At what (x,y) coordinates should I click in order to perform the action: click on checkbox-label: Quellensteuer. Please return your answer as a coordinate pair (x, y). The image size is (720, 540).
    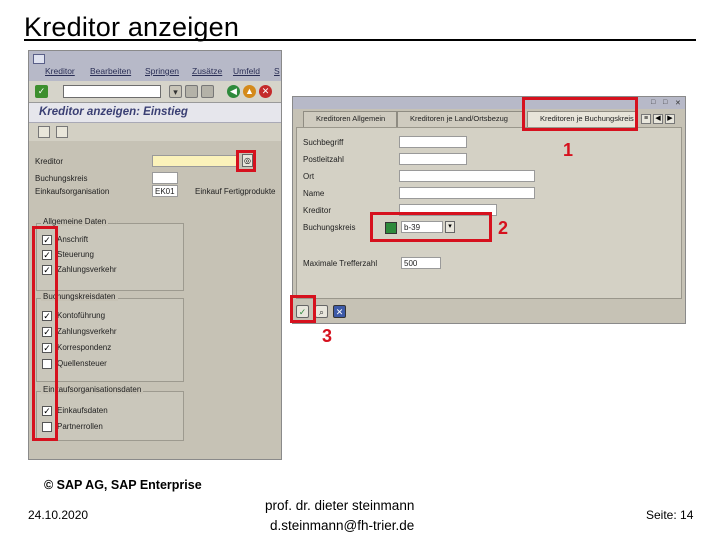
    Looking at the image, I should click on (82, 363).